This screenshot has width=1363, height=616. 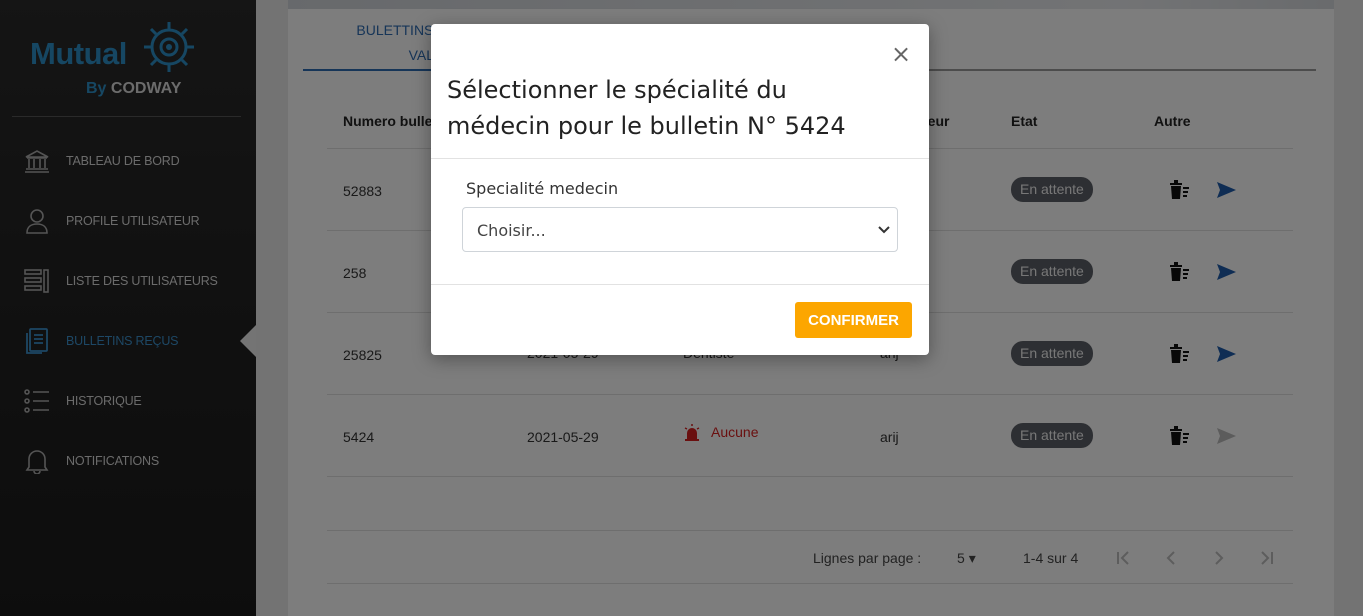 I want to click on confirm-button: CONFIRMER, so click(x=853, y=320).